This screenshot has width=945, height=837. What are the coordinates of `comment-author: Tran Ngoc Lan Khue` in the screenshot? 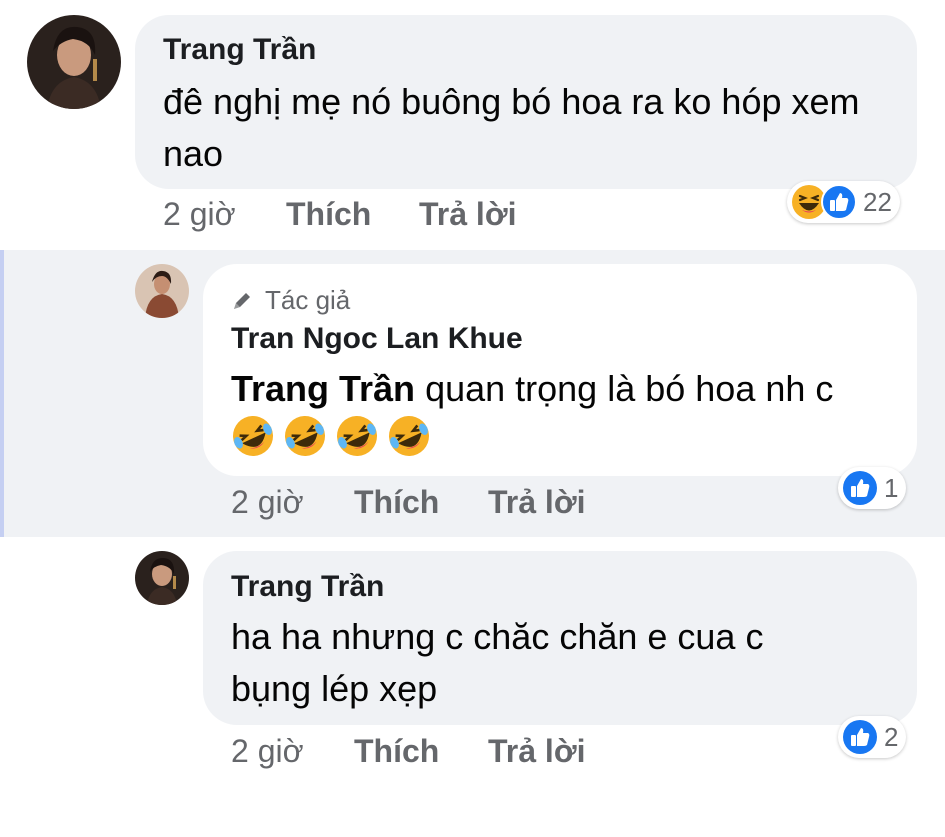 It's located at (377, 339).